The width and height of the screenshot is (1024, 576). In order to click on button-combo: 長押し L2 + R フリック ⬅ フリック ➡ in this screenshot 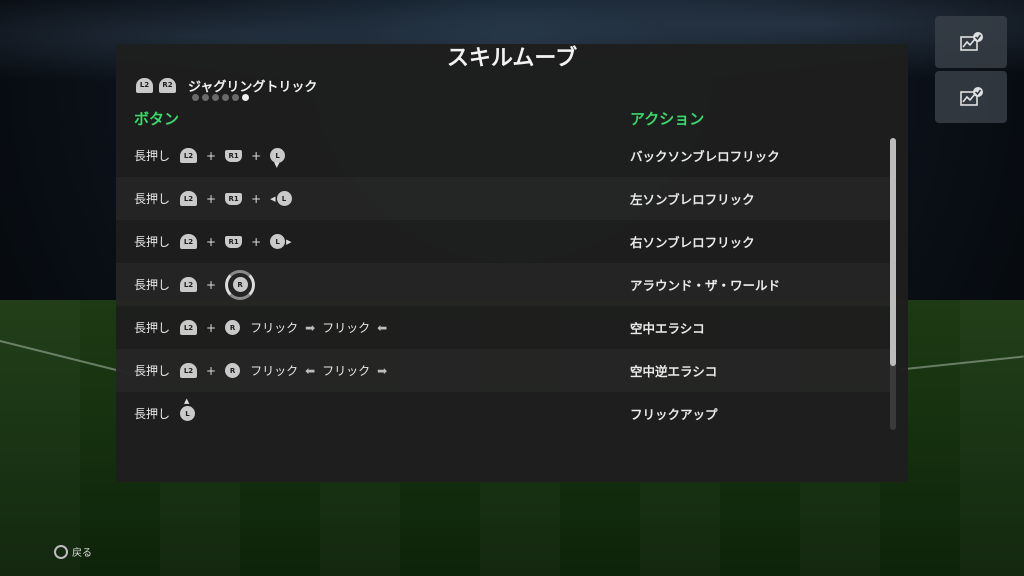, I will do `click(262, 370)`.